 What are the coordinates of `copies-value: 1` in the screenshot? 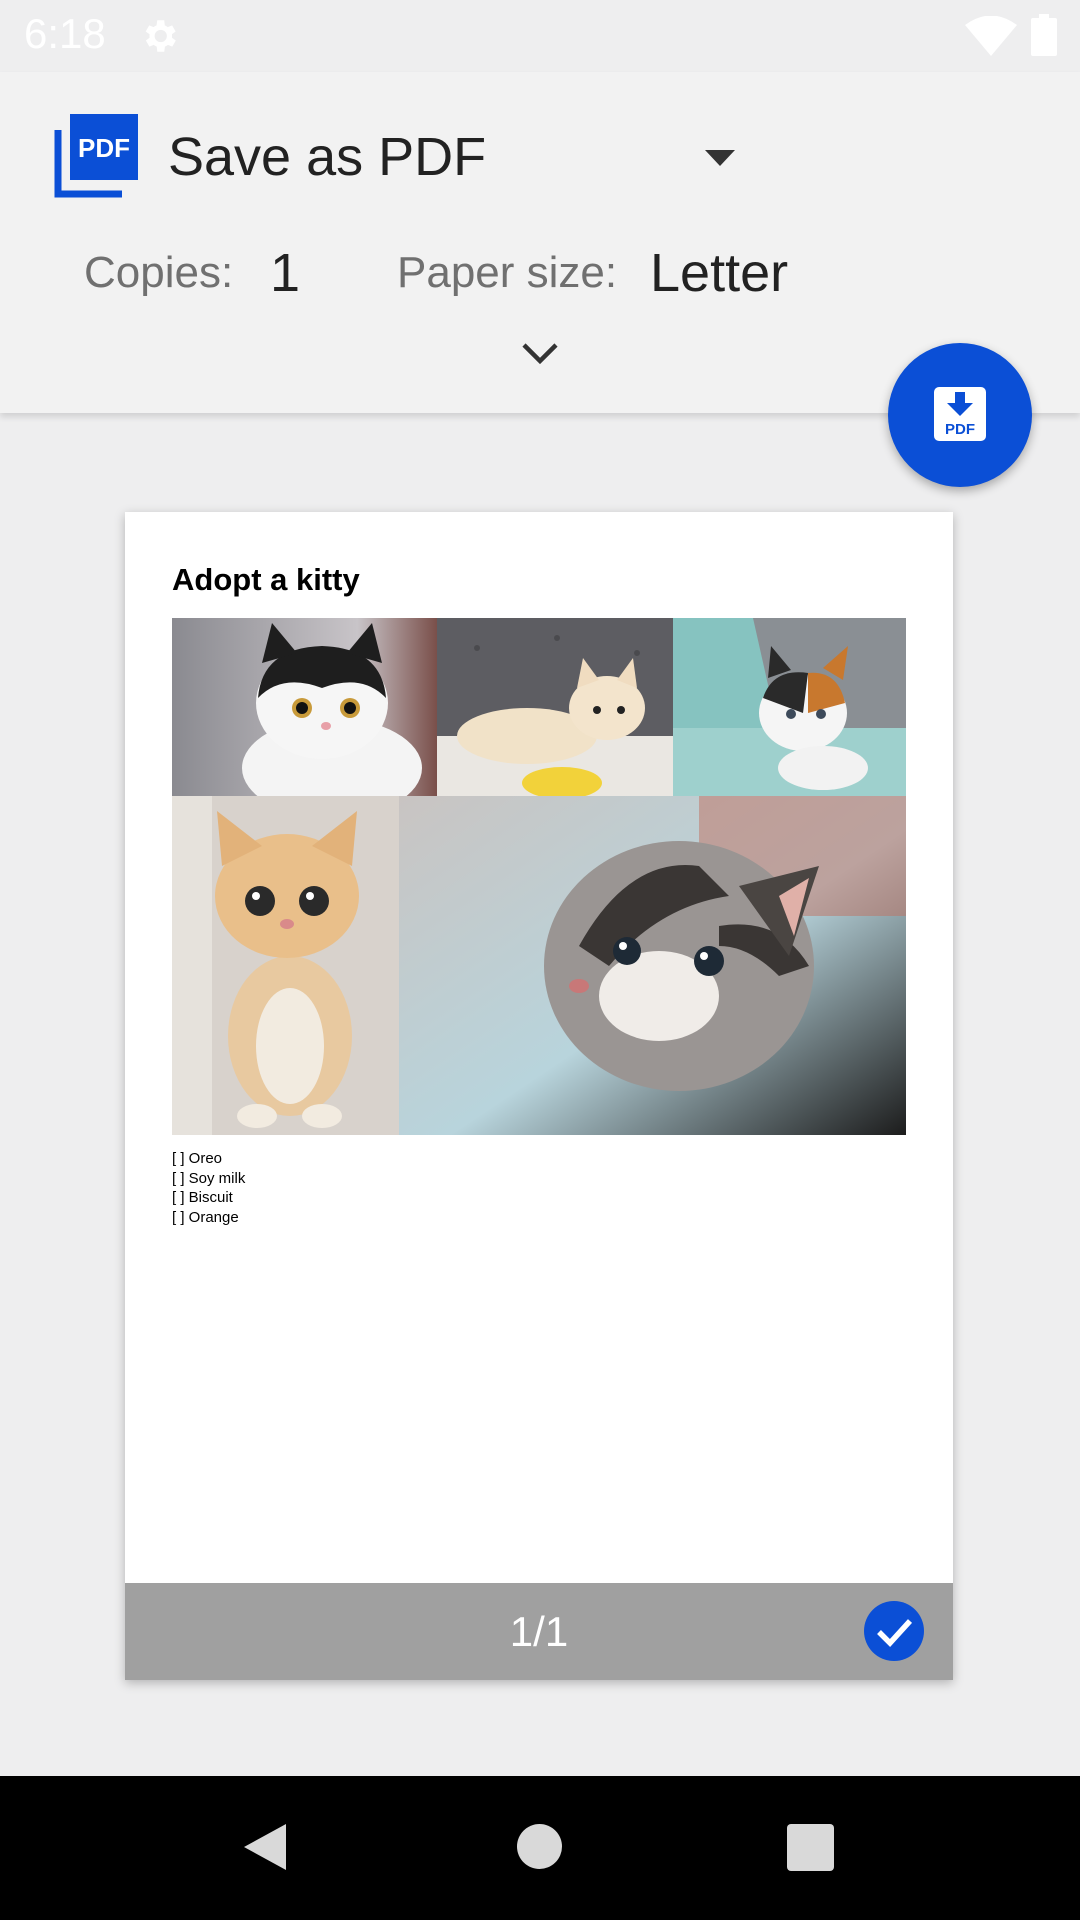 It's located at (285, 273).